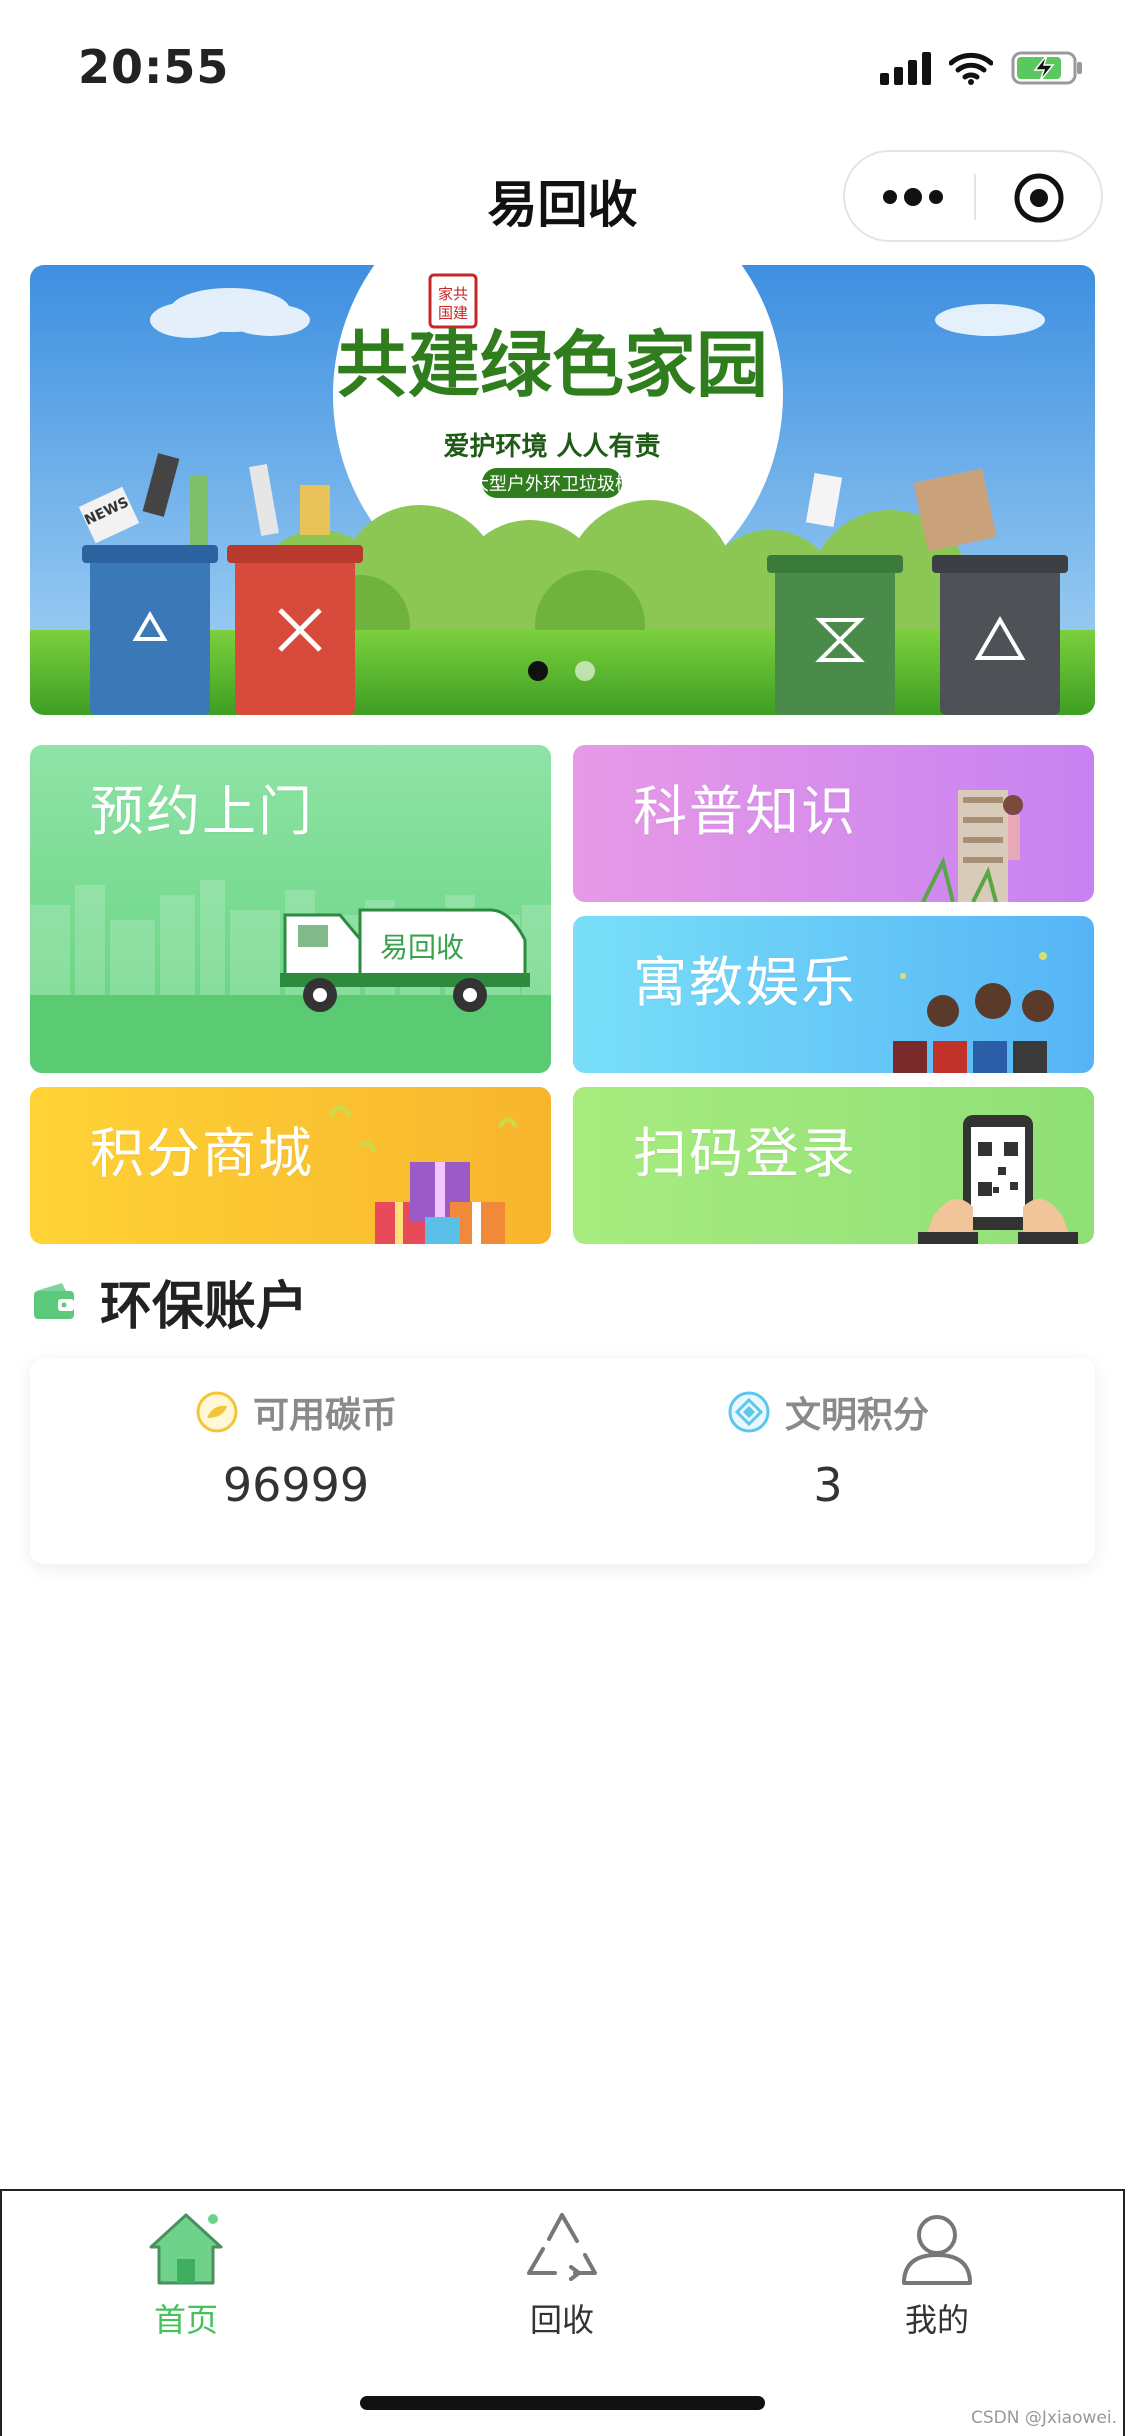 This screenshot has height=2436, width=1125. I want to click on tile-label: 预约上门, so click(202, 811).